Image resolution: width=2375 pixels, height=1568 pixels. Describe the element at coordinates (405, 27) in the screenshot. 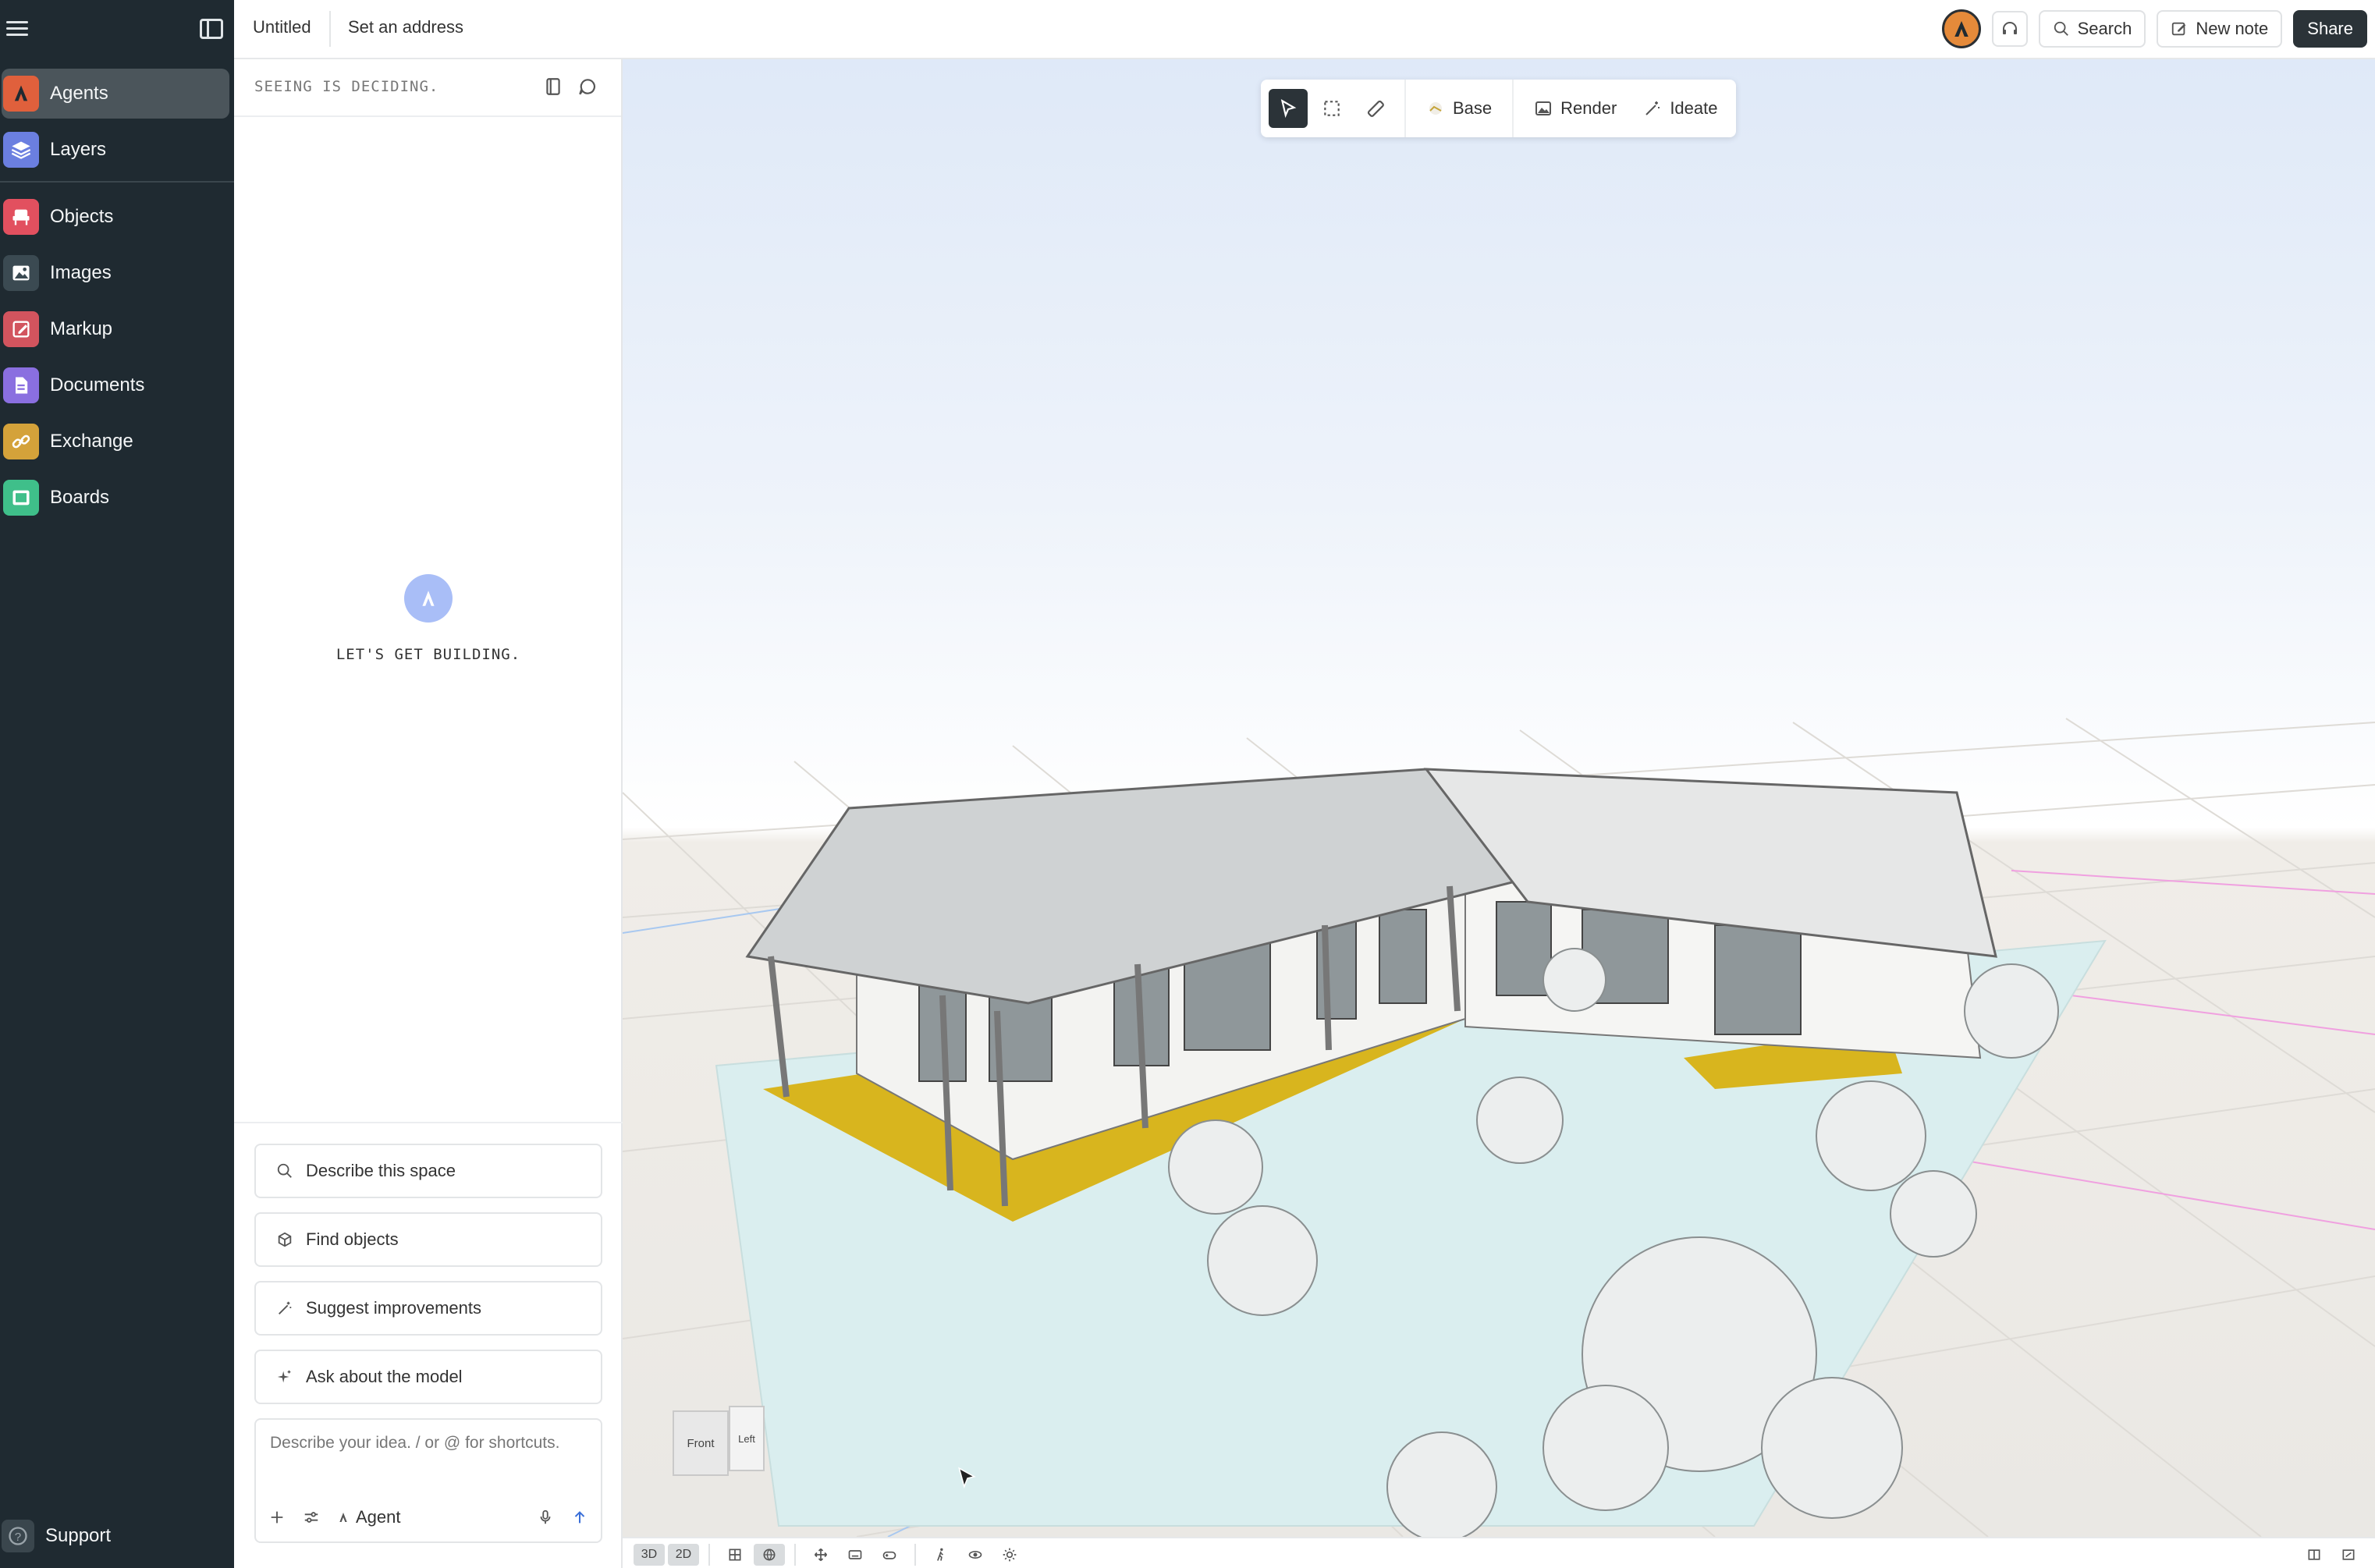

I see `address-field: Set an address` at that location.